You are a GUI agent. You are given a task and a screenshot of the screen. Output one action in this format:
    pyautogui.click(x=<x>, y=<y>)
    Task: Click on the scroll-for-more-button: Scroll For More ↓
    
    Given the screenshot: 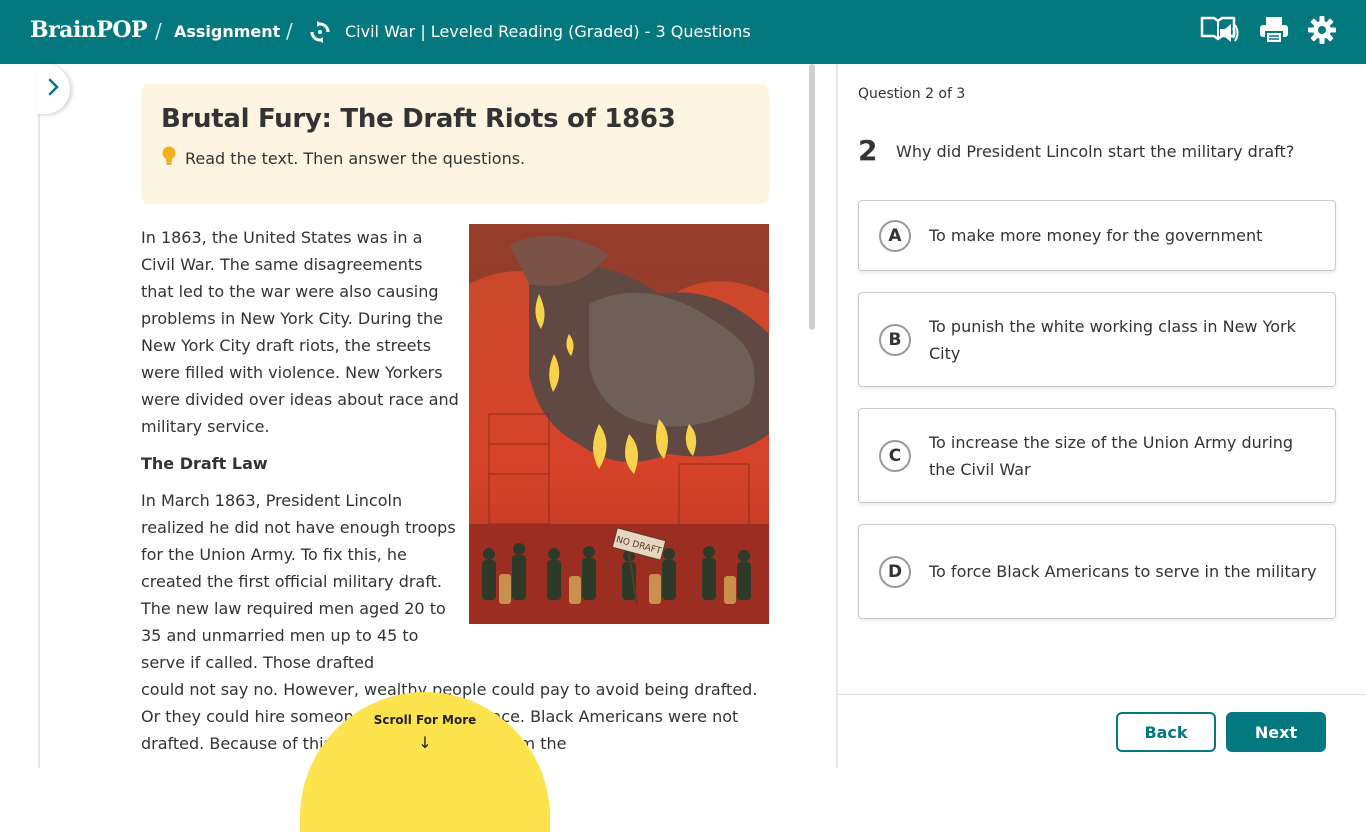 What is the action you would take?
    pyautogui.click(x=425, y=762)
    